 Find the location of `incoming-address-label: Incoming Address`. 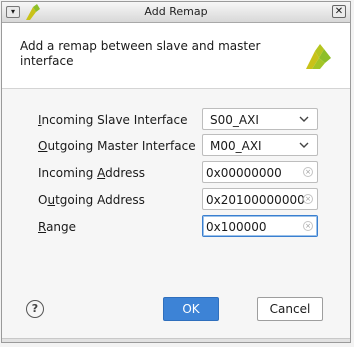

incoming-address-label: Incoming Address is located at coordinates (91, 173).